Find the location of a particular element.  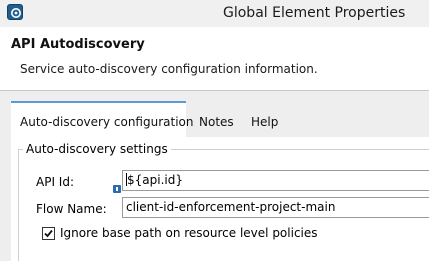

api-id-label: API Id: is located at coordinates (55, 182).